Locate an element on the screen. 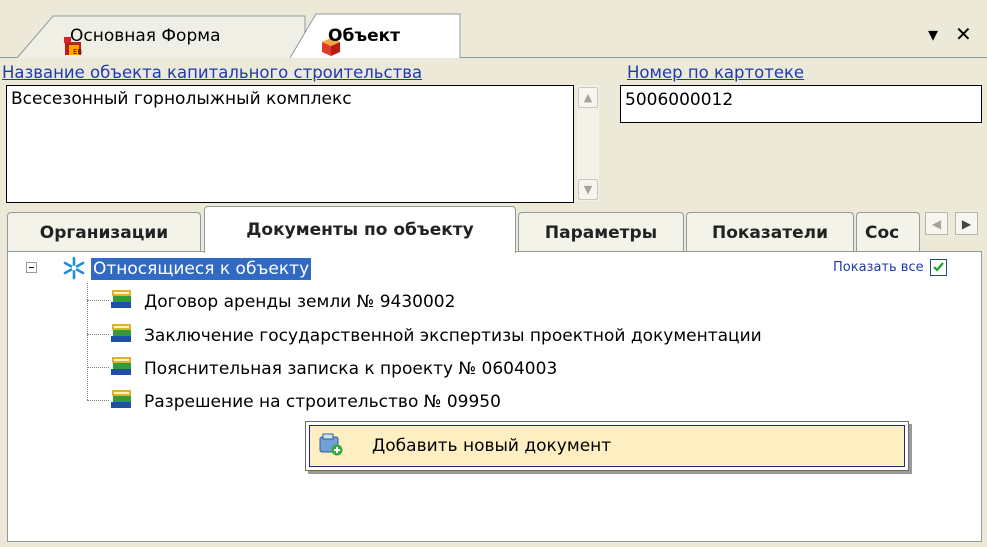  collapse-toggle-icon is located at coordinates (31, 267).